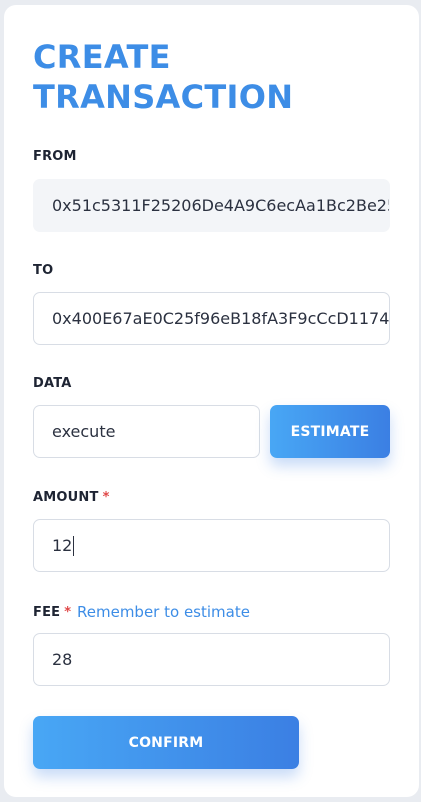 The image size is (421, 802). Describe the element at coordinates (52, 383) in the screenshot. I see `data-label: DATA` at that location.